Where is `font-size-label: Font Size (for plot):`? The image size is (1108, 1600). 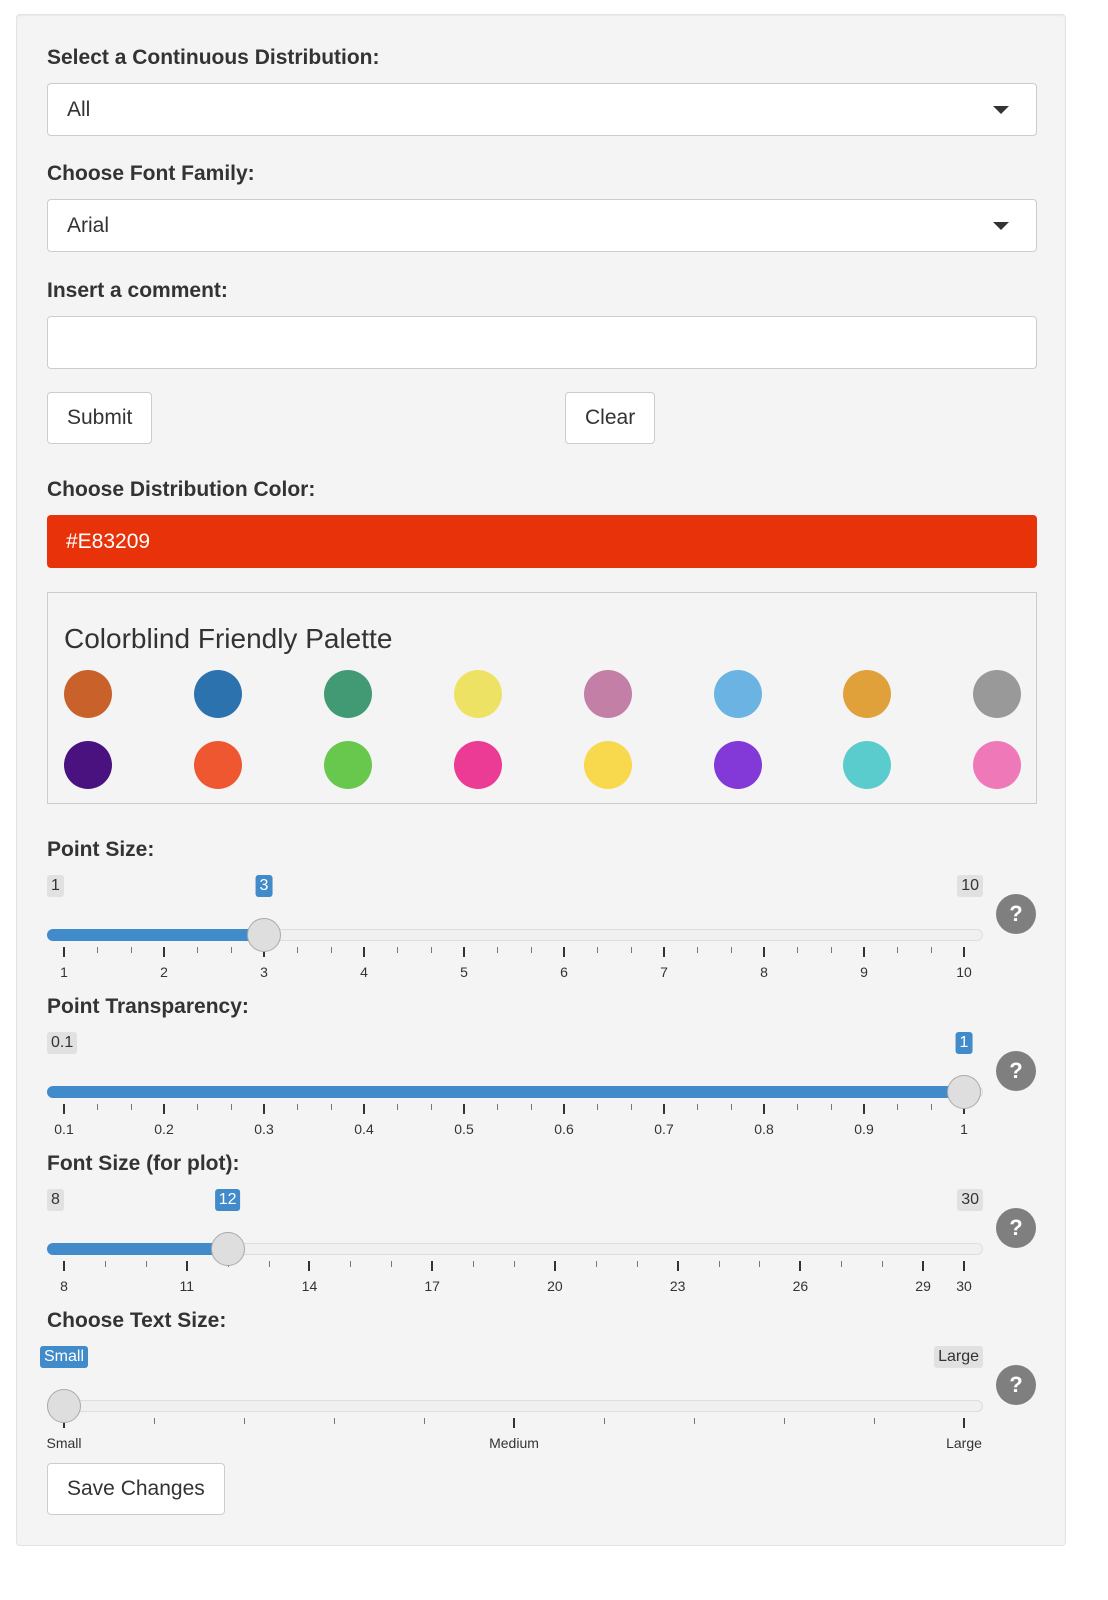 font-size-label: Font Size (for plot): is located at coordinates (143, 1163).